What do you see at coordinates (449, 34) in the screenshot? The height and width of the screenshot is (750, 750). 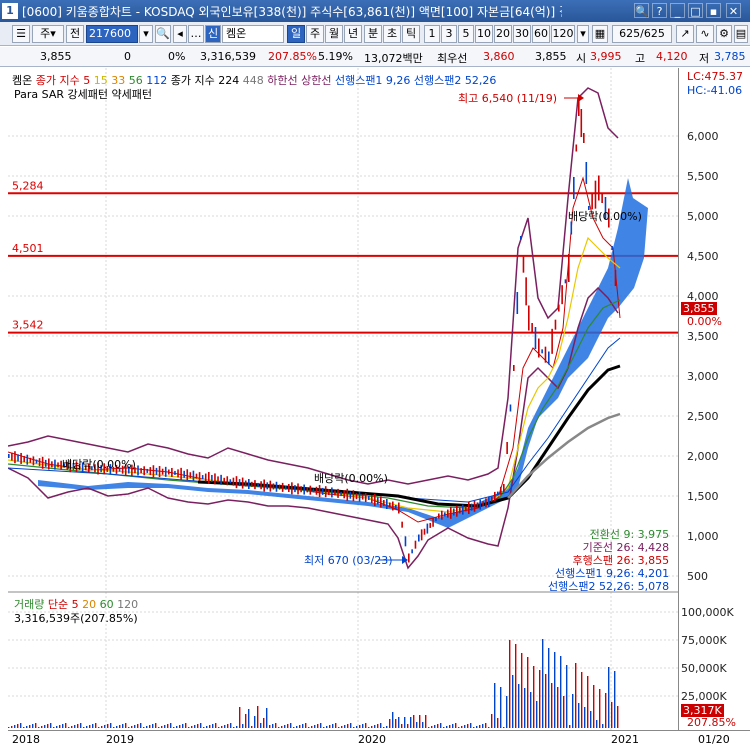 I see `interval-3: 3` at bounding box center [449, 34].